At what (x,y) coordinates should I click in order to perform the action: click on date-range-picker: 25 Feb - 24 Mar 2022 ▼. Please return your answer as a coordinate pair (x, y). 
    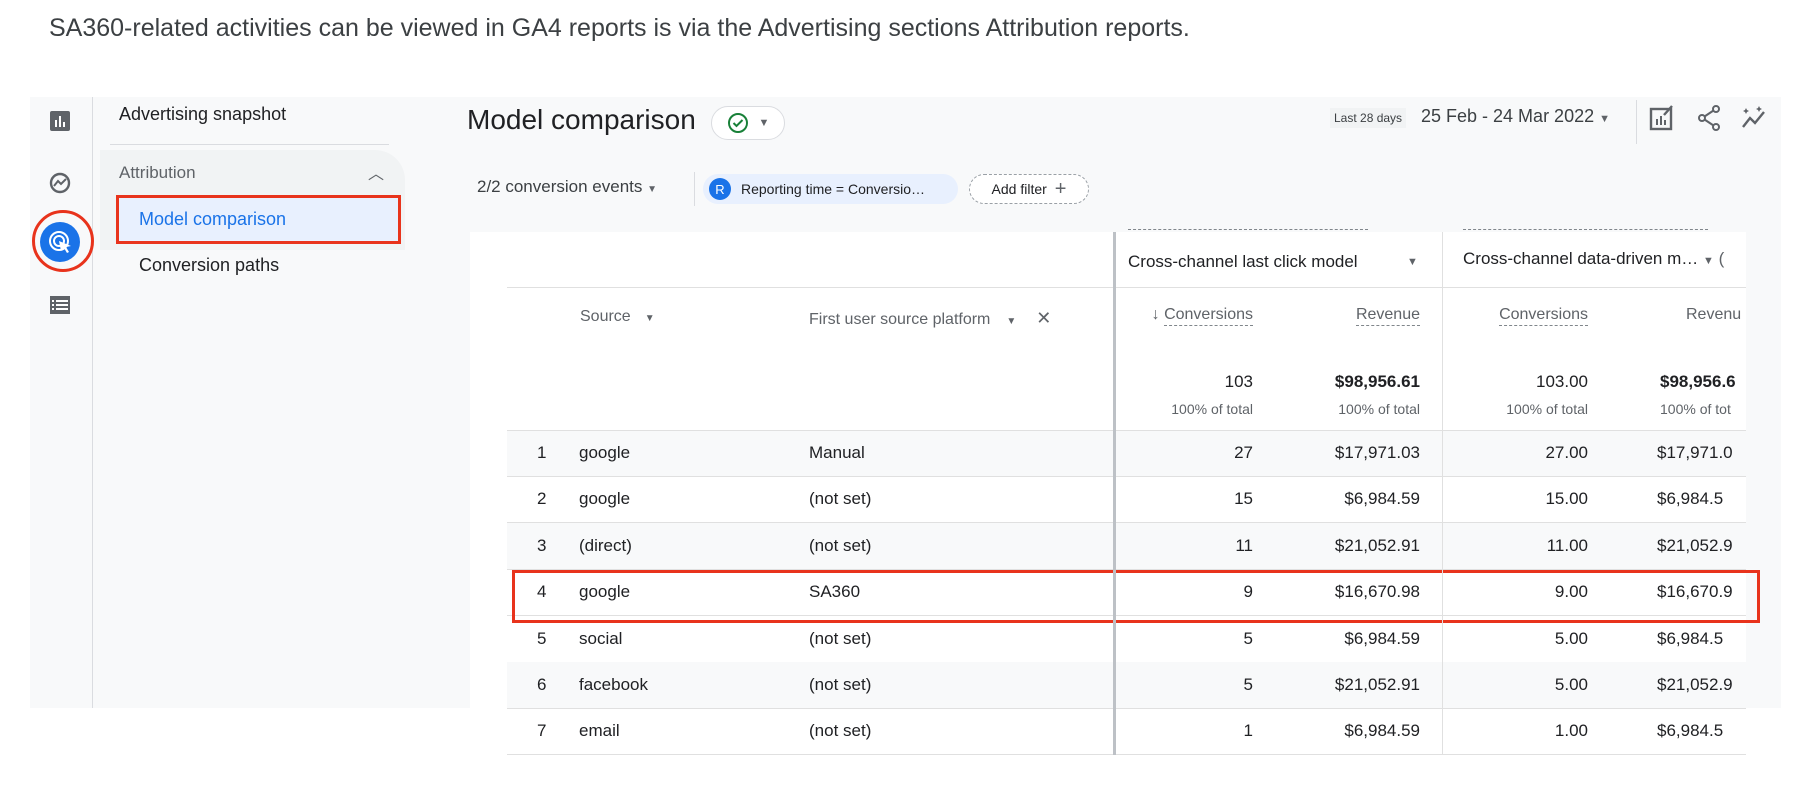
    Looking at the image, I should click on (1515, 116).